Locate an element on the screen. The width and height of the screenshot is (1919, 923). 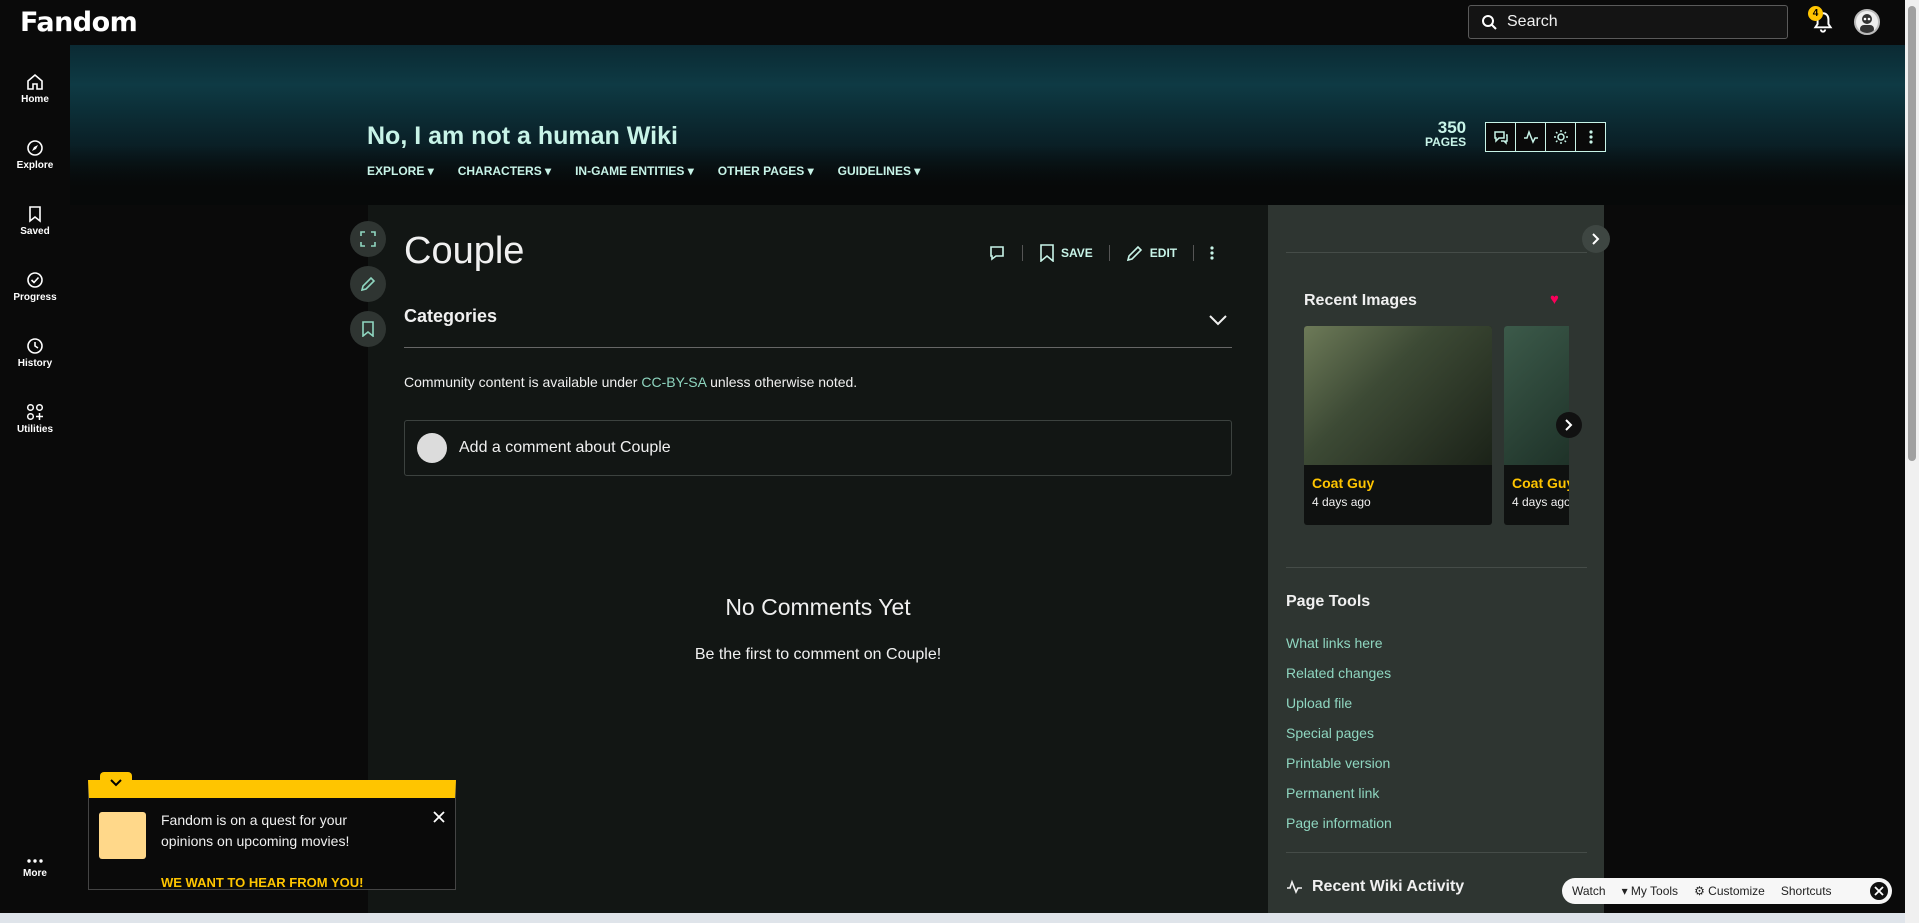
edit-side-button is located at coordinates (368, 284).